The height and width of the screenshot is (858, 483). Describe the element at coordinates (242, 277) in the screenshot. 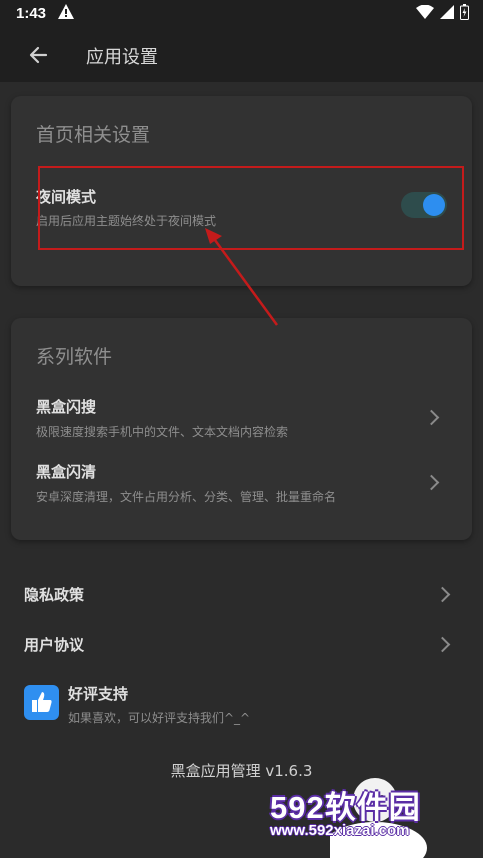

I see `annotation-arrow` at that location.